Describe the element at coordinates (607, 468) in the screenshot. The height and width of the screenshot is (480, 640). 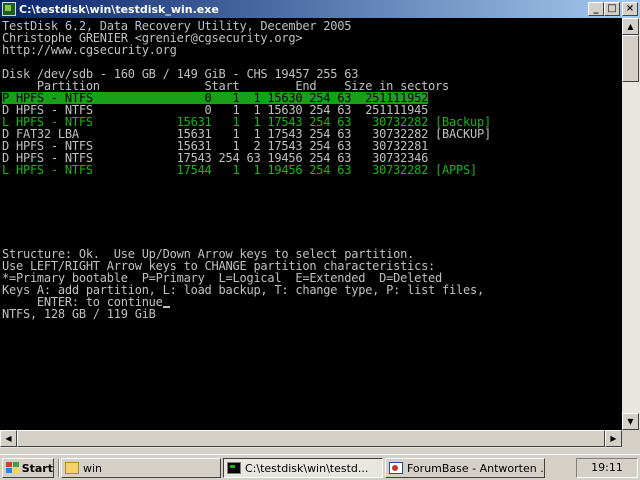
I see `system-tray-clock: 19:11` at that location.